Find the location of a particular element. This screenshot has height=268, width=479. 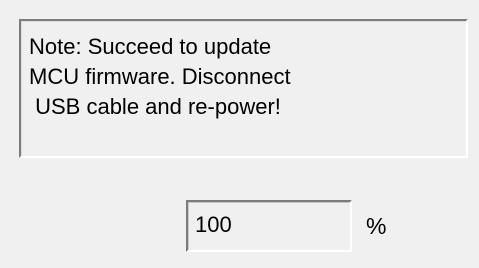

note-line-1: Note: Succeed to update is located at coordinates (150, 46).